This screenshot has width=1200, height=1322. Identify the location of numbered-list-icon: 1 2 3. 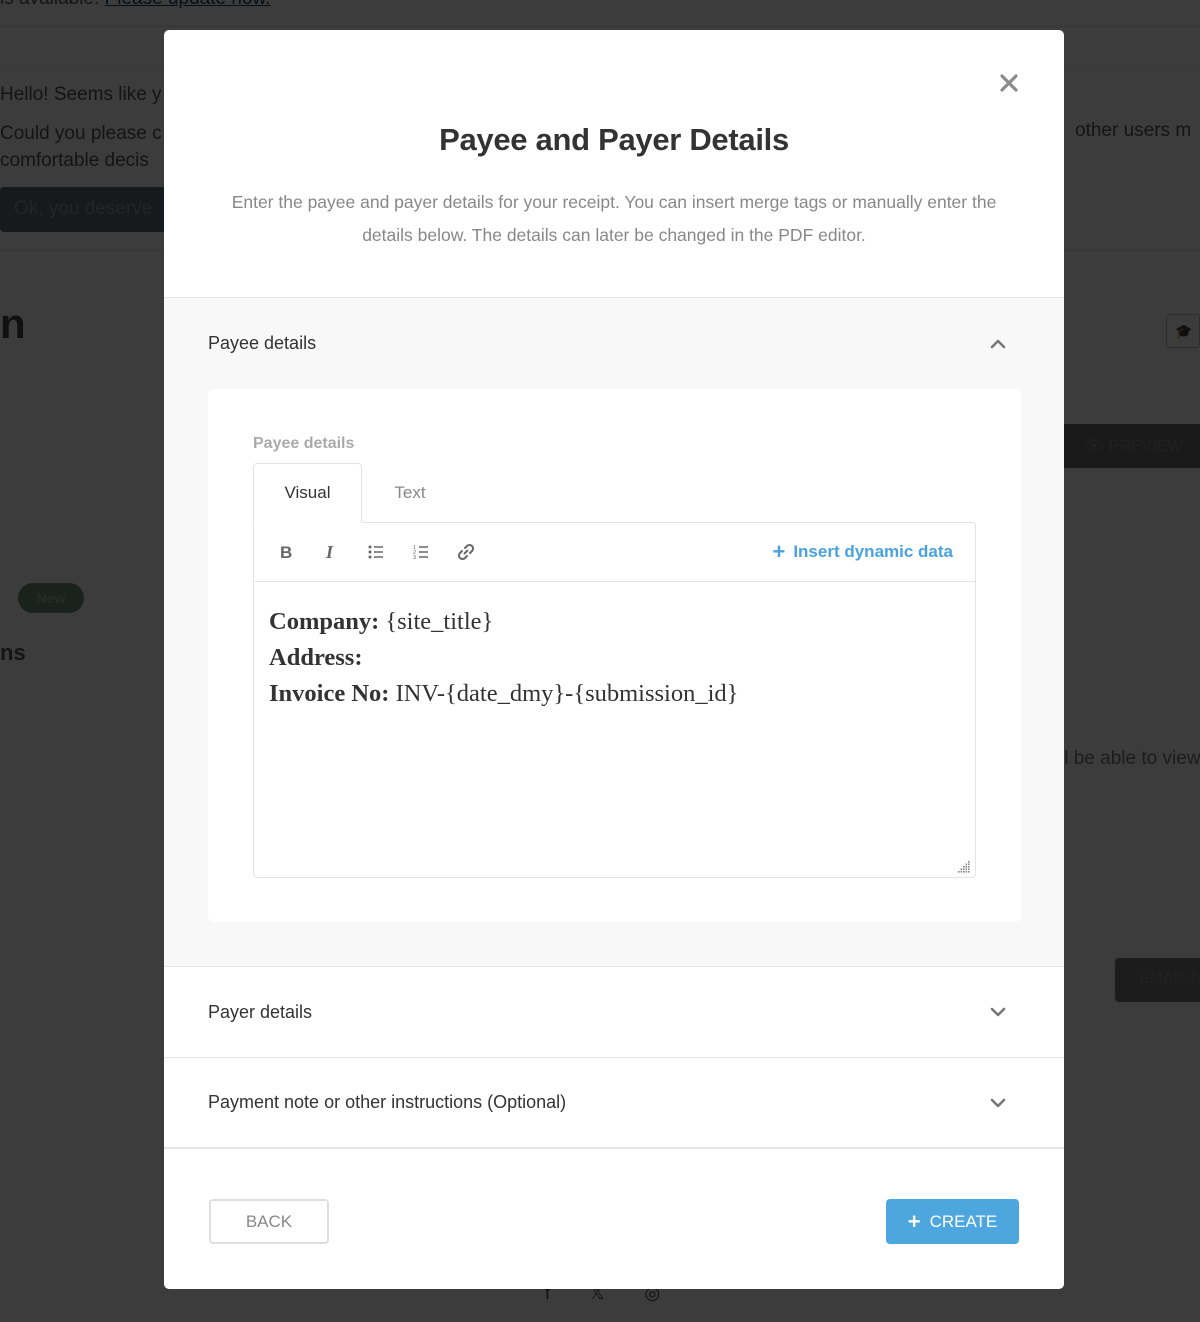
(420, 553).